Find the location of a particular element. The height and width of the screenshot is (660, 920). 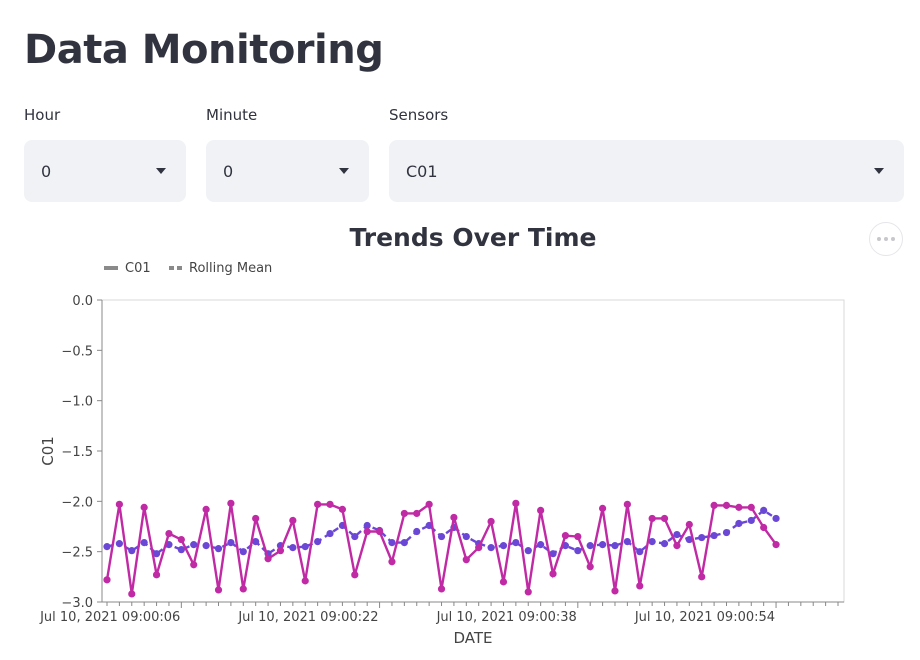

y-tick-label: −1.5 is located at coordinates (77, 452).